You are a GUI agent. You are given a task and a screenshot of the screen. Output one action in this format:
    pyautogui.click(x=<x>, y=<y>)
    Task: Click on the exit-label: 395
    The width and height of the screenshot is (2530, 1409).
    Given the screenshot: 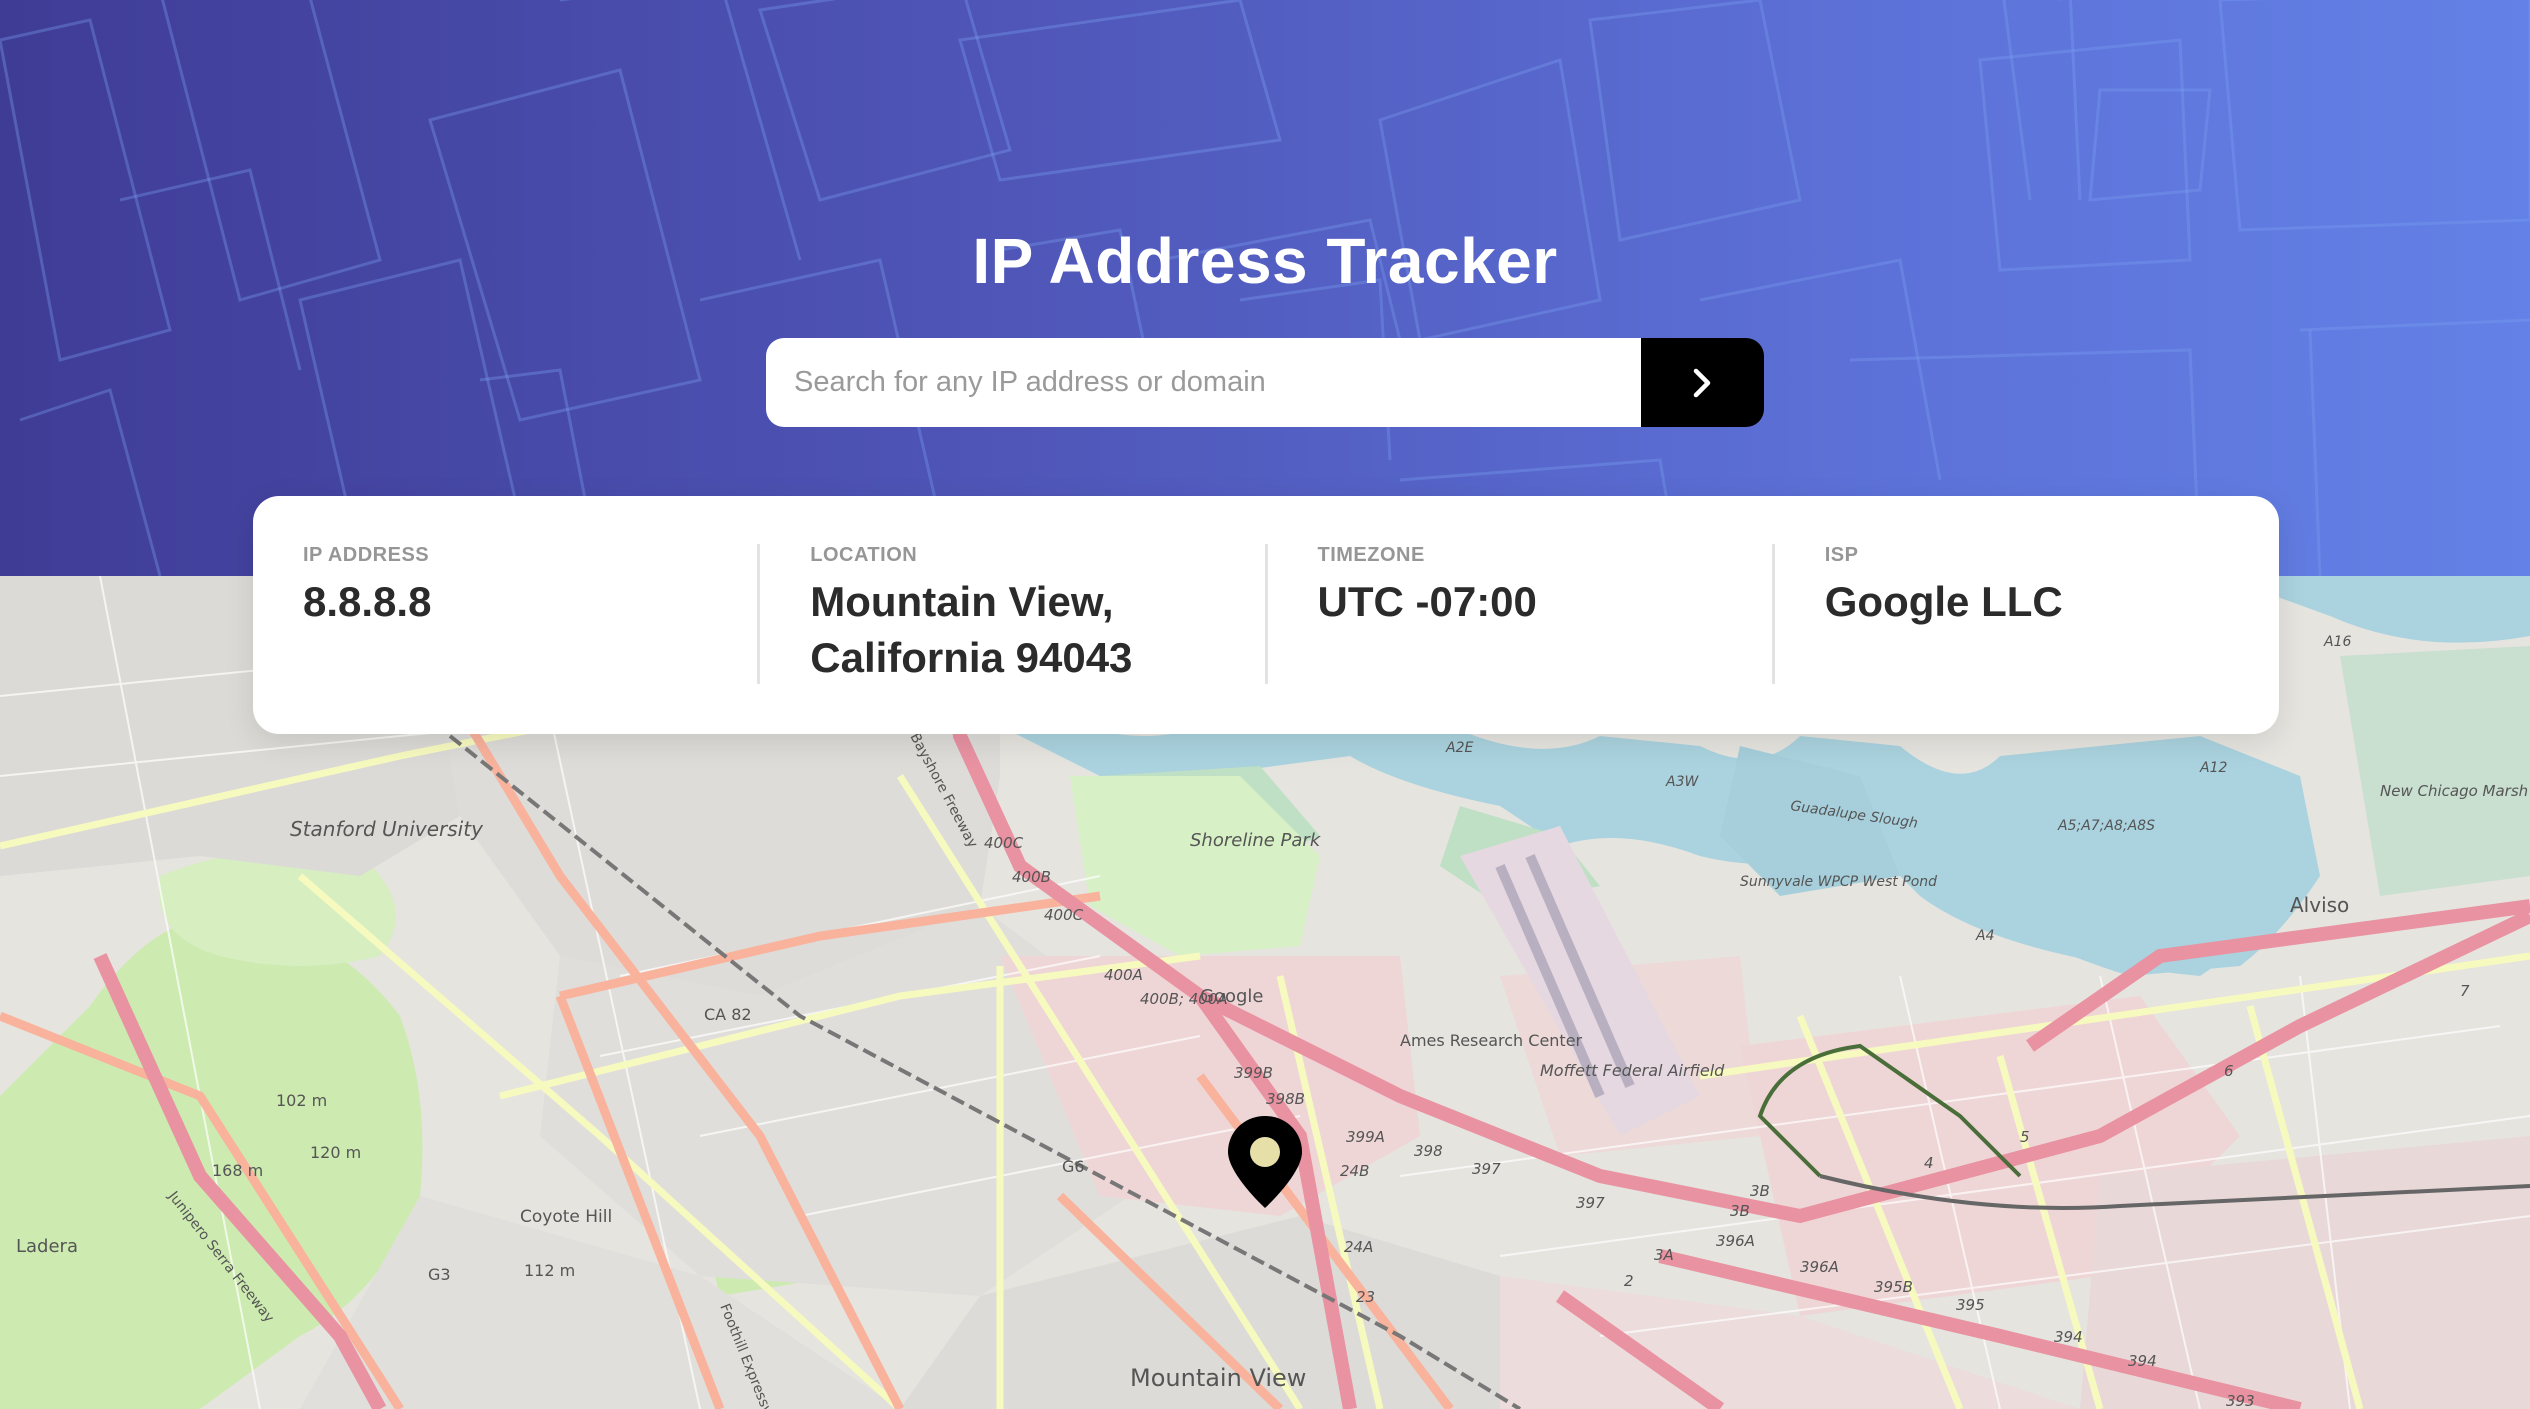 What is the action you would take?
    pyautogui.click(x=1970, y=1305)
    